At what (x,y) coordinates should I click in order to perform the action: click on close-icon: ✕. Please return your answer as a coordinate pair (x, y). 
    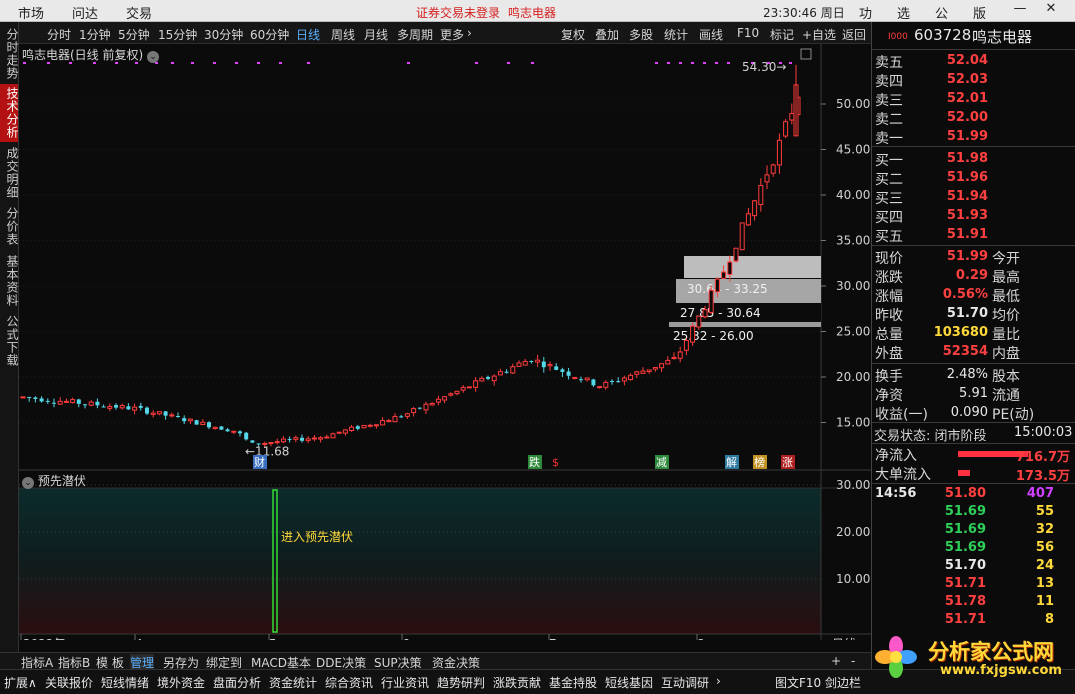
    Looking at the image, I should click on (1051, 11).